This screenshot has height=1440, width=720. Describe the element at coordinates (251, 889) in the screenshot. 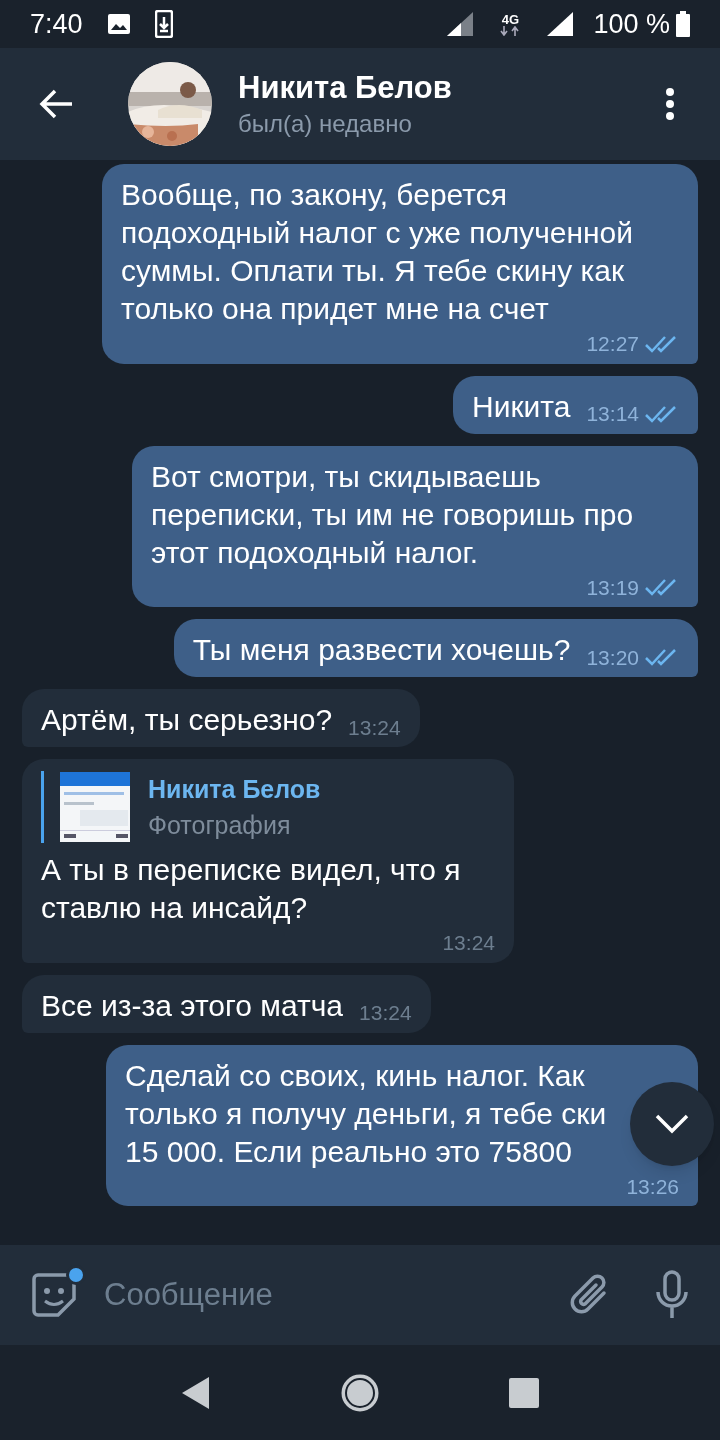

I see `message-text: А ты в переписке видел, что я ставлю на инсайд?` at that location.